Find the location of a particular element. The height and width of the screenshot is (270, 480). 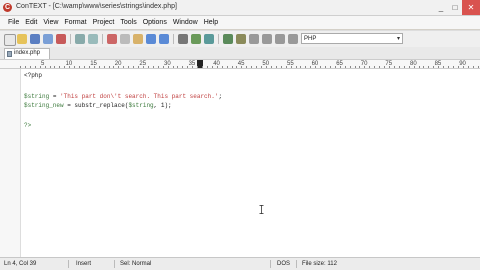

open-folder-icon is located at coordinates (22, 39).